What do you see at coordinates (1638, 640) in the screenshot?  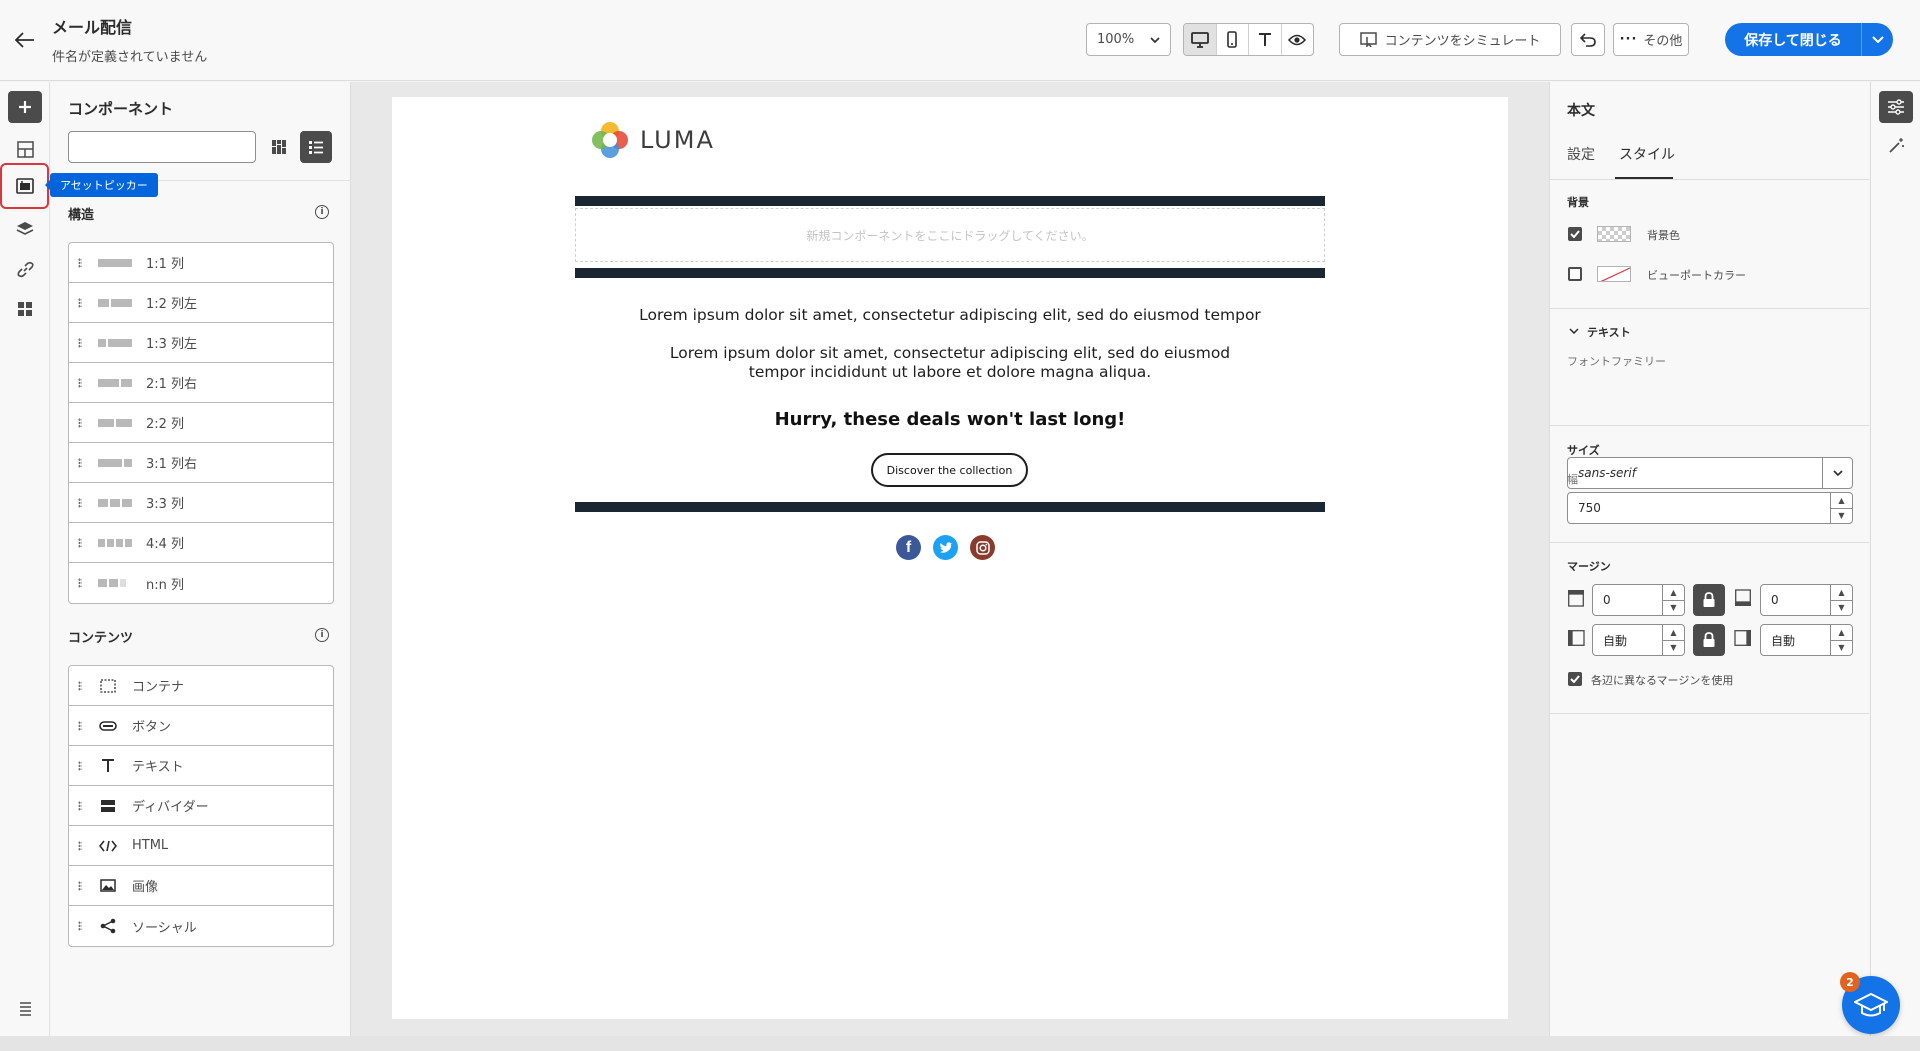 I see `margin-left-input: 自動 ▲ ▼` at bounding box center [1638, 640].